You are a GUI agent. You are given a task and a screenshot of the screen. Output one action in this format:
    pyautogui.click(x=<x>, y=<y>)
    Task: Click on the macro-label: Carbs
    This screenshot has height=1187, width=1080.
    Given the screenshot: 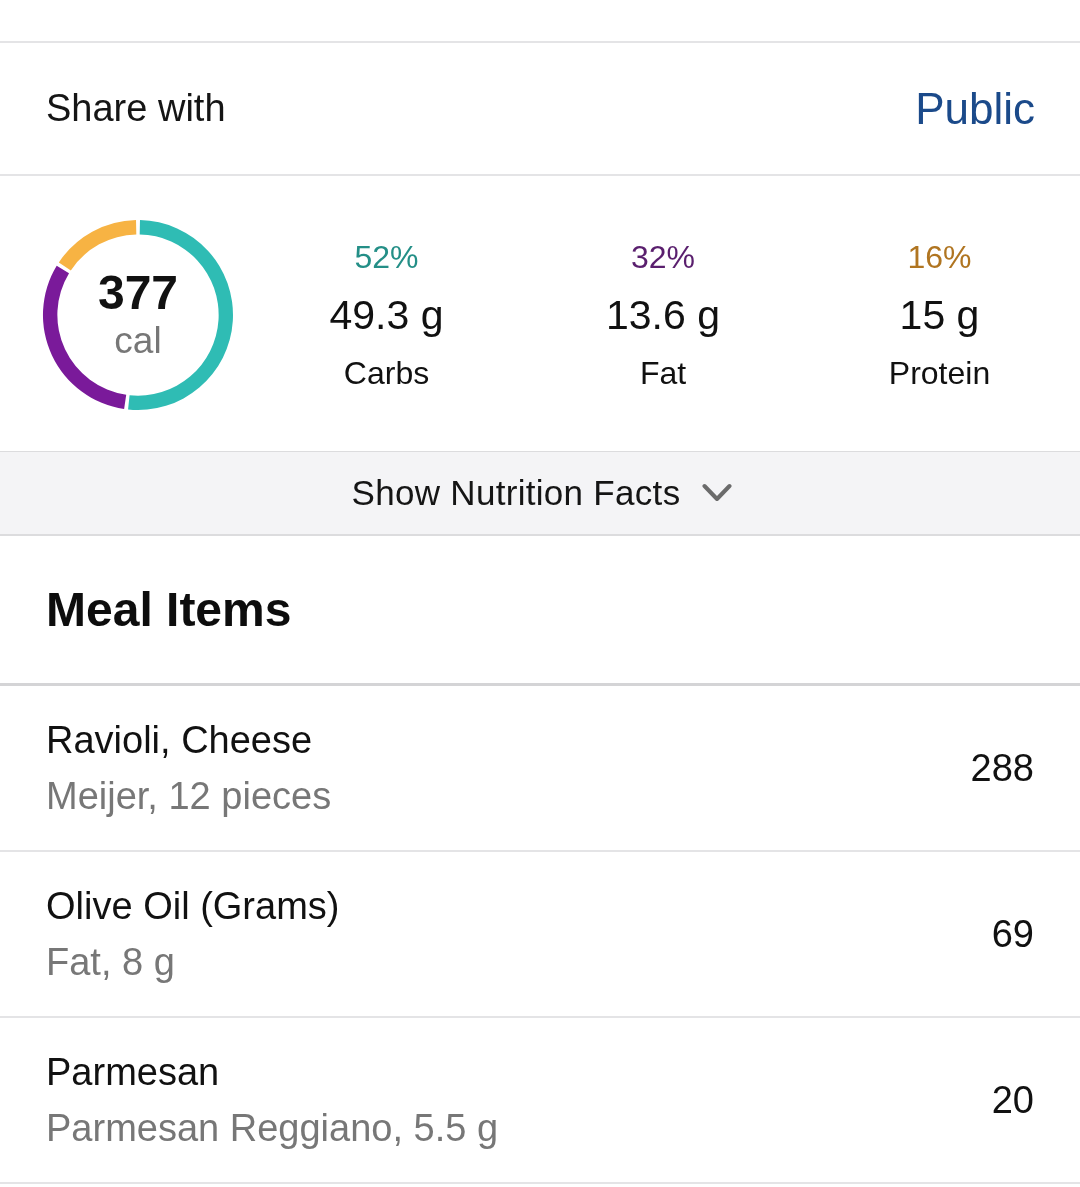 What is the action you would take?
    pyautogui.click(x=386, y=373)
    